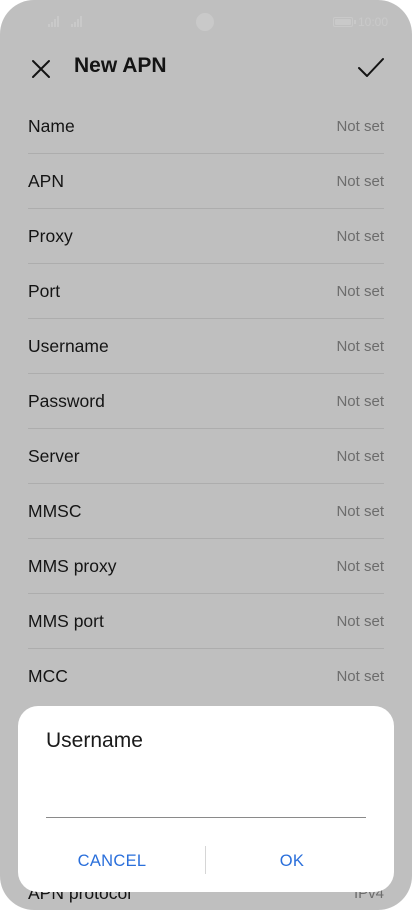 This screenshot has height=910, width=412. I want to click on dialog-title: Username, so click(94, 740).